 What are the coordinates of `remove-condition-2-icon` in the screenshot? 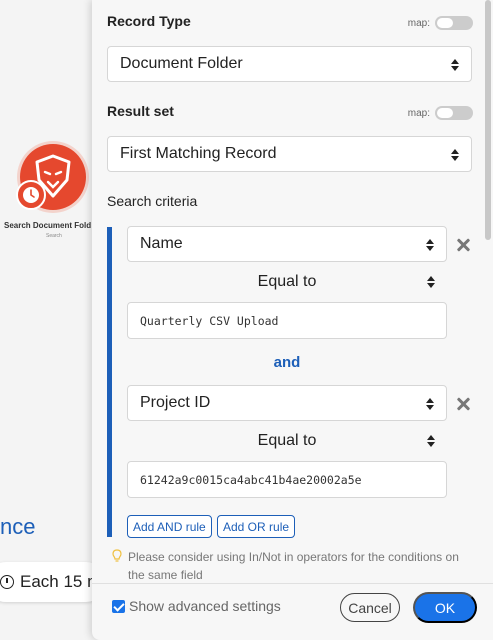 It's located at (463, 404).